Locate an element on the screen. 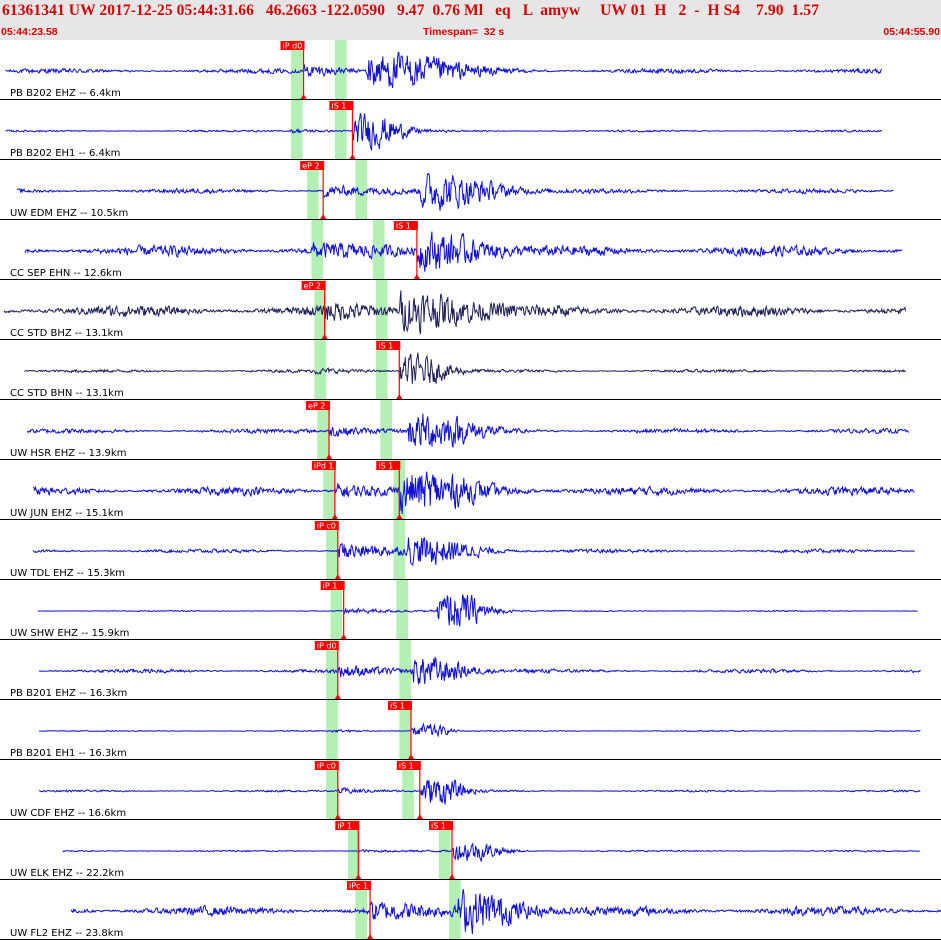 The height and width of the screenshot is (940, 941). station-label: CC SEP EHN -- 12.6km is located at coordinates (66, 273).